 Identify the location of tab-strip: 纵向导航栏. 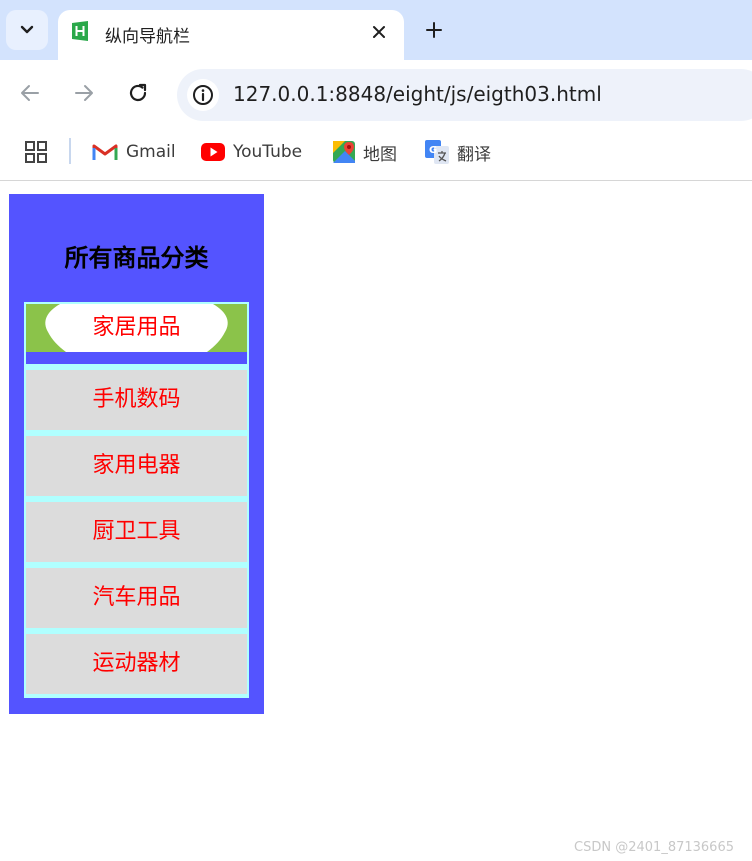
(376, 30).